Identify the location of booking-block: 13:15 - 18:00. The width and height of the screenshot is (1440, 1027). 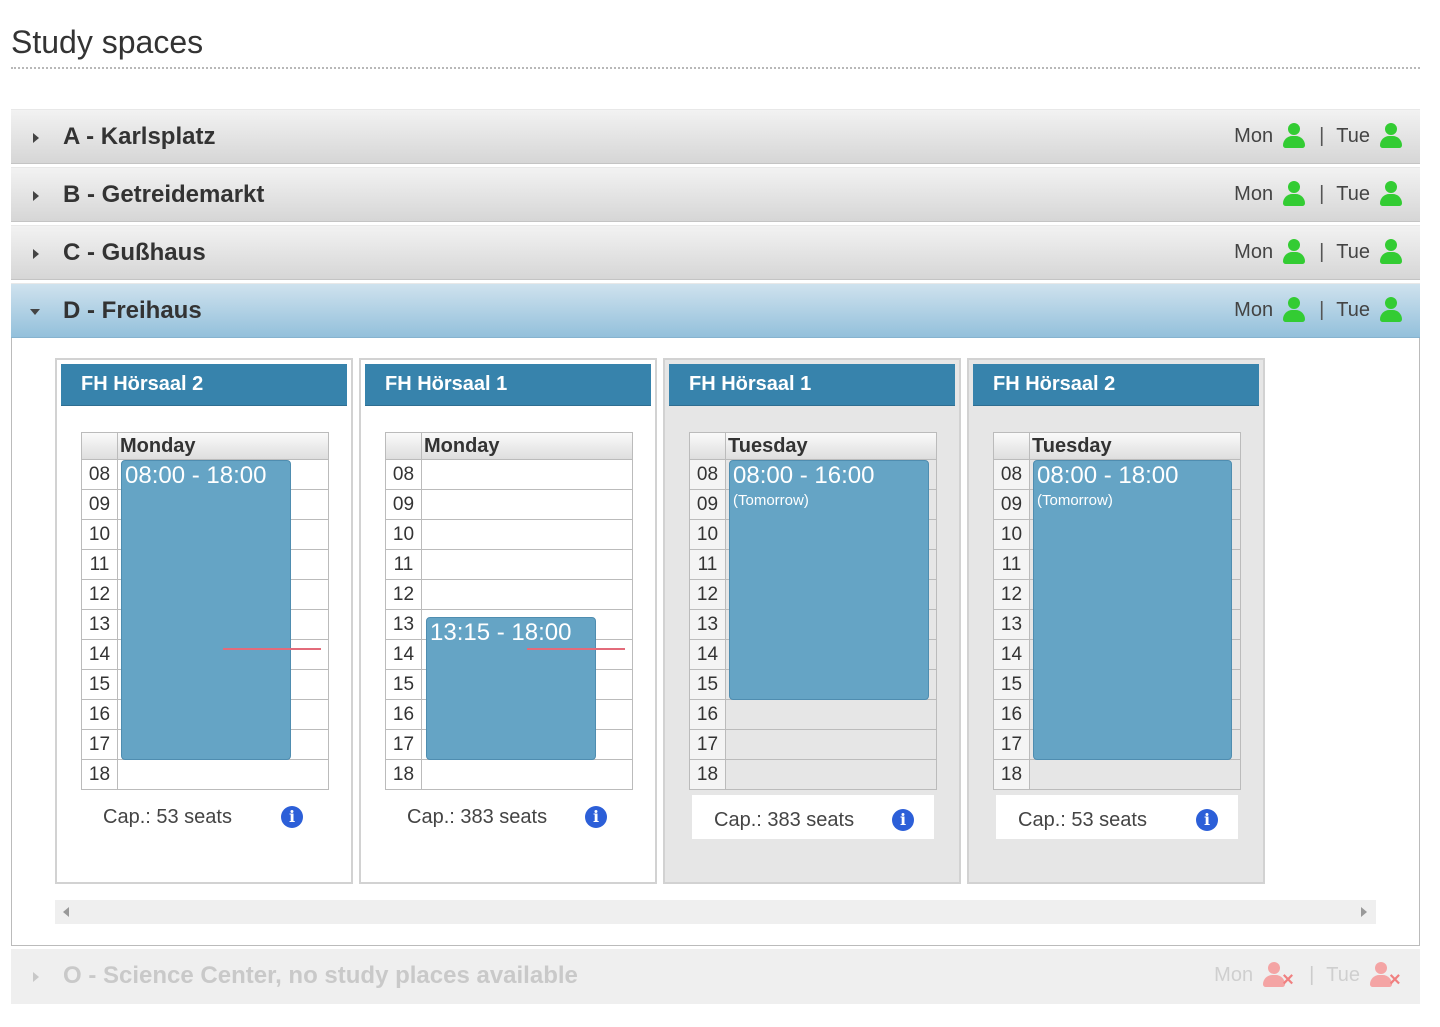
(511, 688).